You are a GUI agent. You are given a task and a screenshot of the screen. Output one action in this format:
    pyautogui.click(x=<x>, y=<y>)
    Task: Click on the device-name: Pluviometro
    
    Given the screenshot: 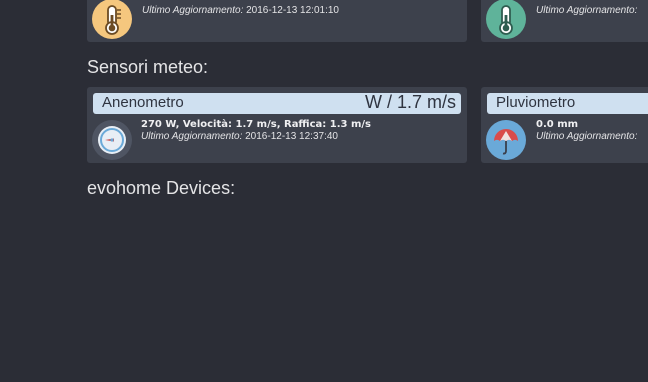 What is the action you would take?
    pyautogui.click(x=536, y=102)
    